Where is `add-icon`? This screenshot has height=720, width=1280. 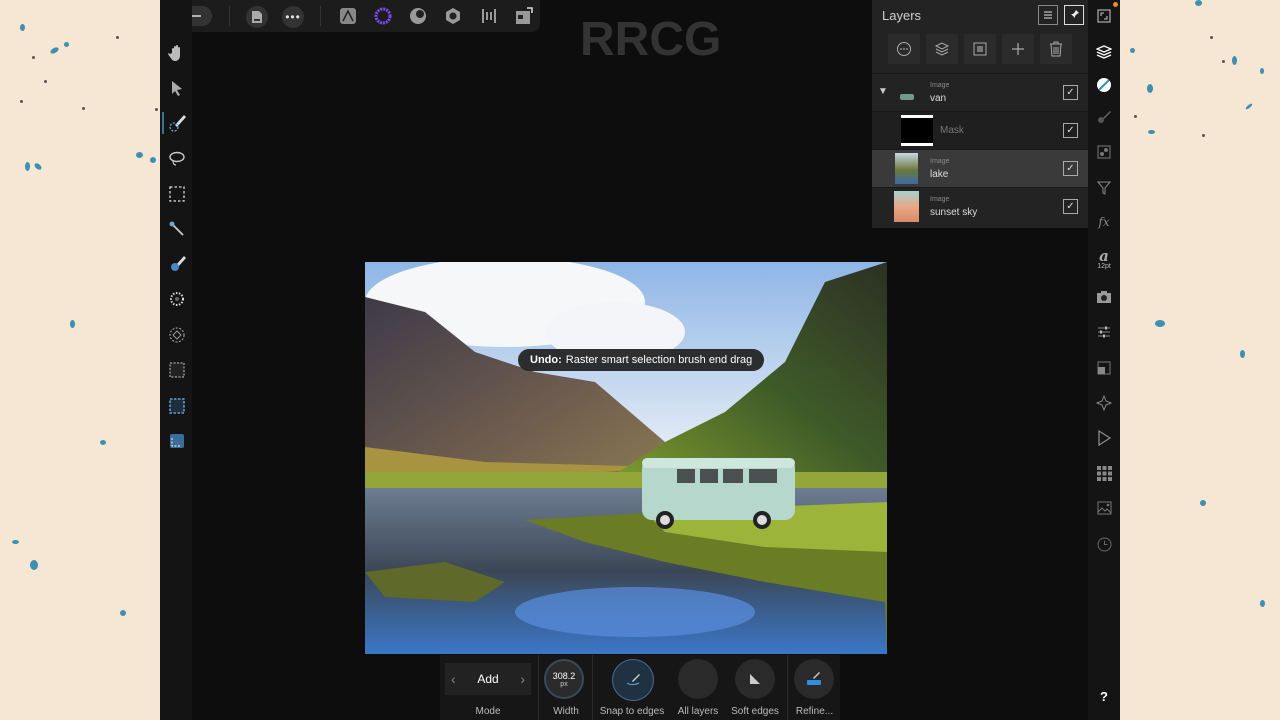 add-icon is located at coordinates (1018, 49).